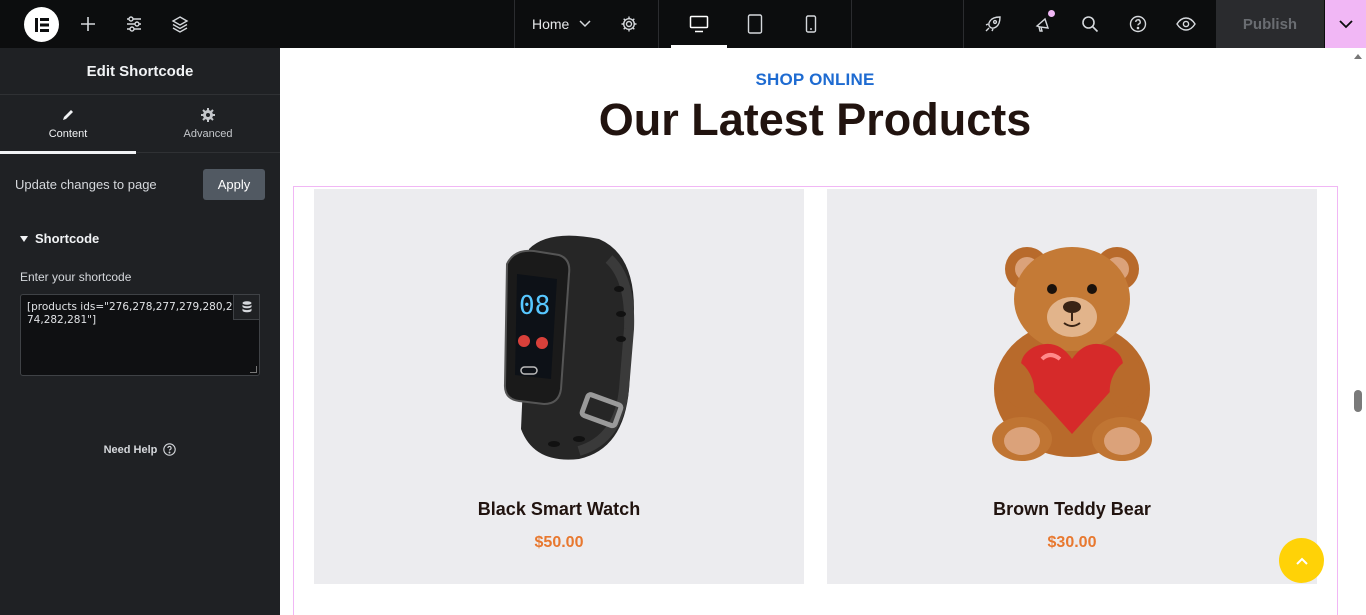 This screenshot has height=615, width=1366. I want to click on tablet-icon, so click(755, 24).